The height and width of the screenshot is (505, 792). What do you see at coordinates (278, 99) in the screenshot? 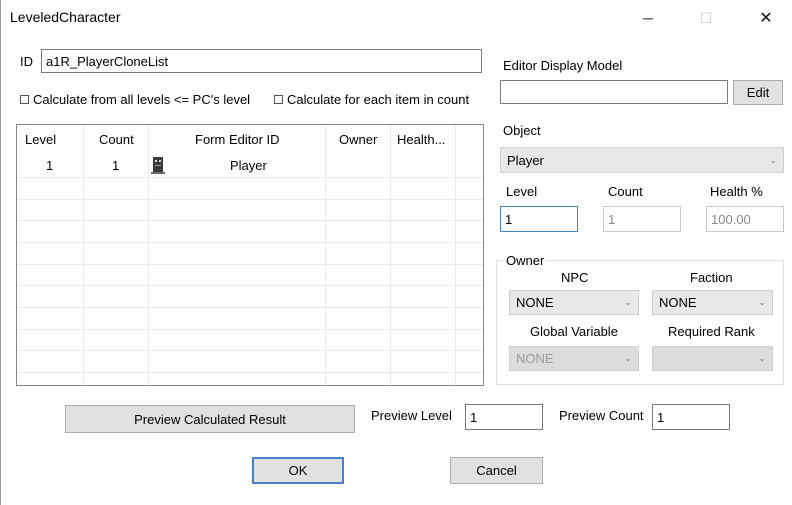
I see `calc-each-item-checkbox` at bounding box center [278, 99].